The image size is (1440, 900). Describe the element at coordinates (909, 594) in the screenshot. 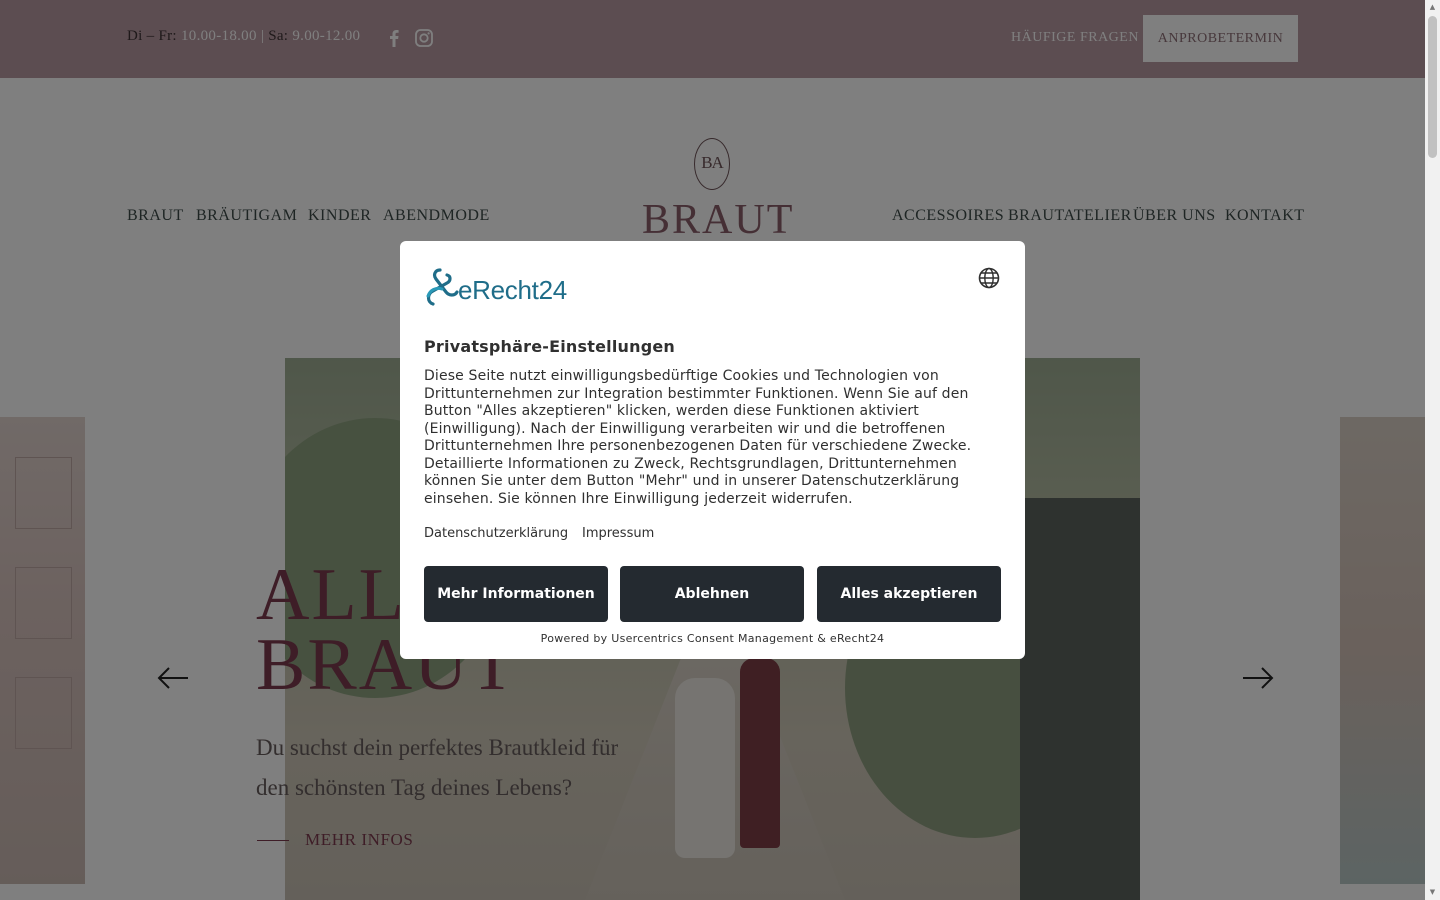

I see `accept-all-button: Alles akzeptieren` at that location.